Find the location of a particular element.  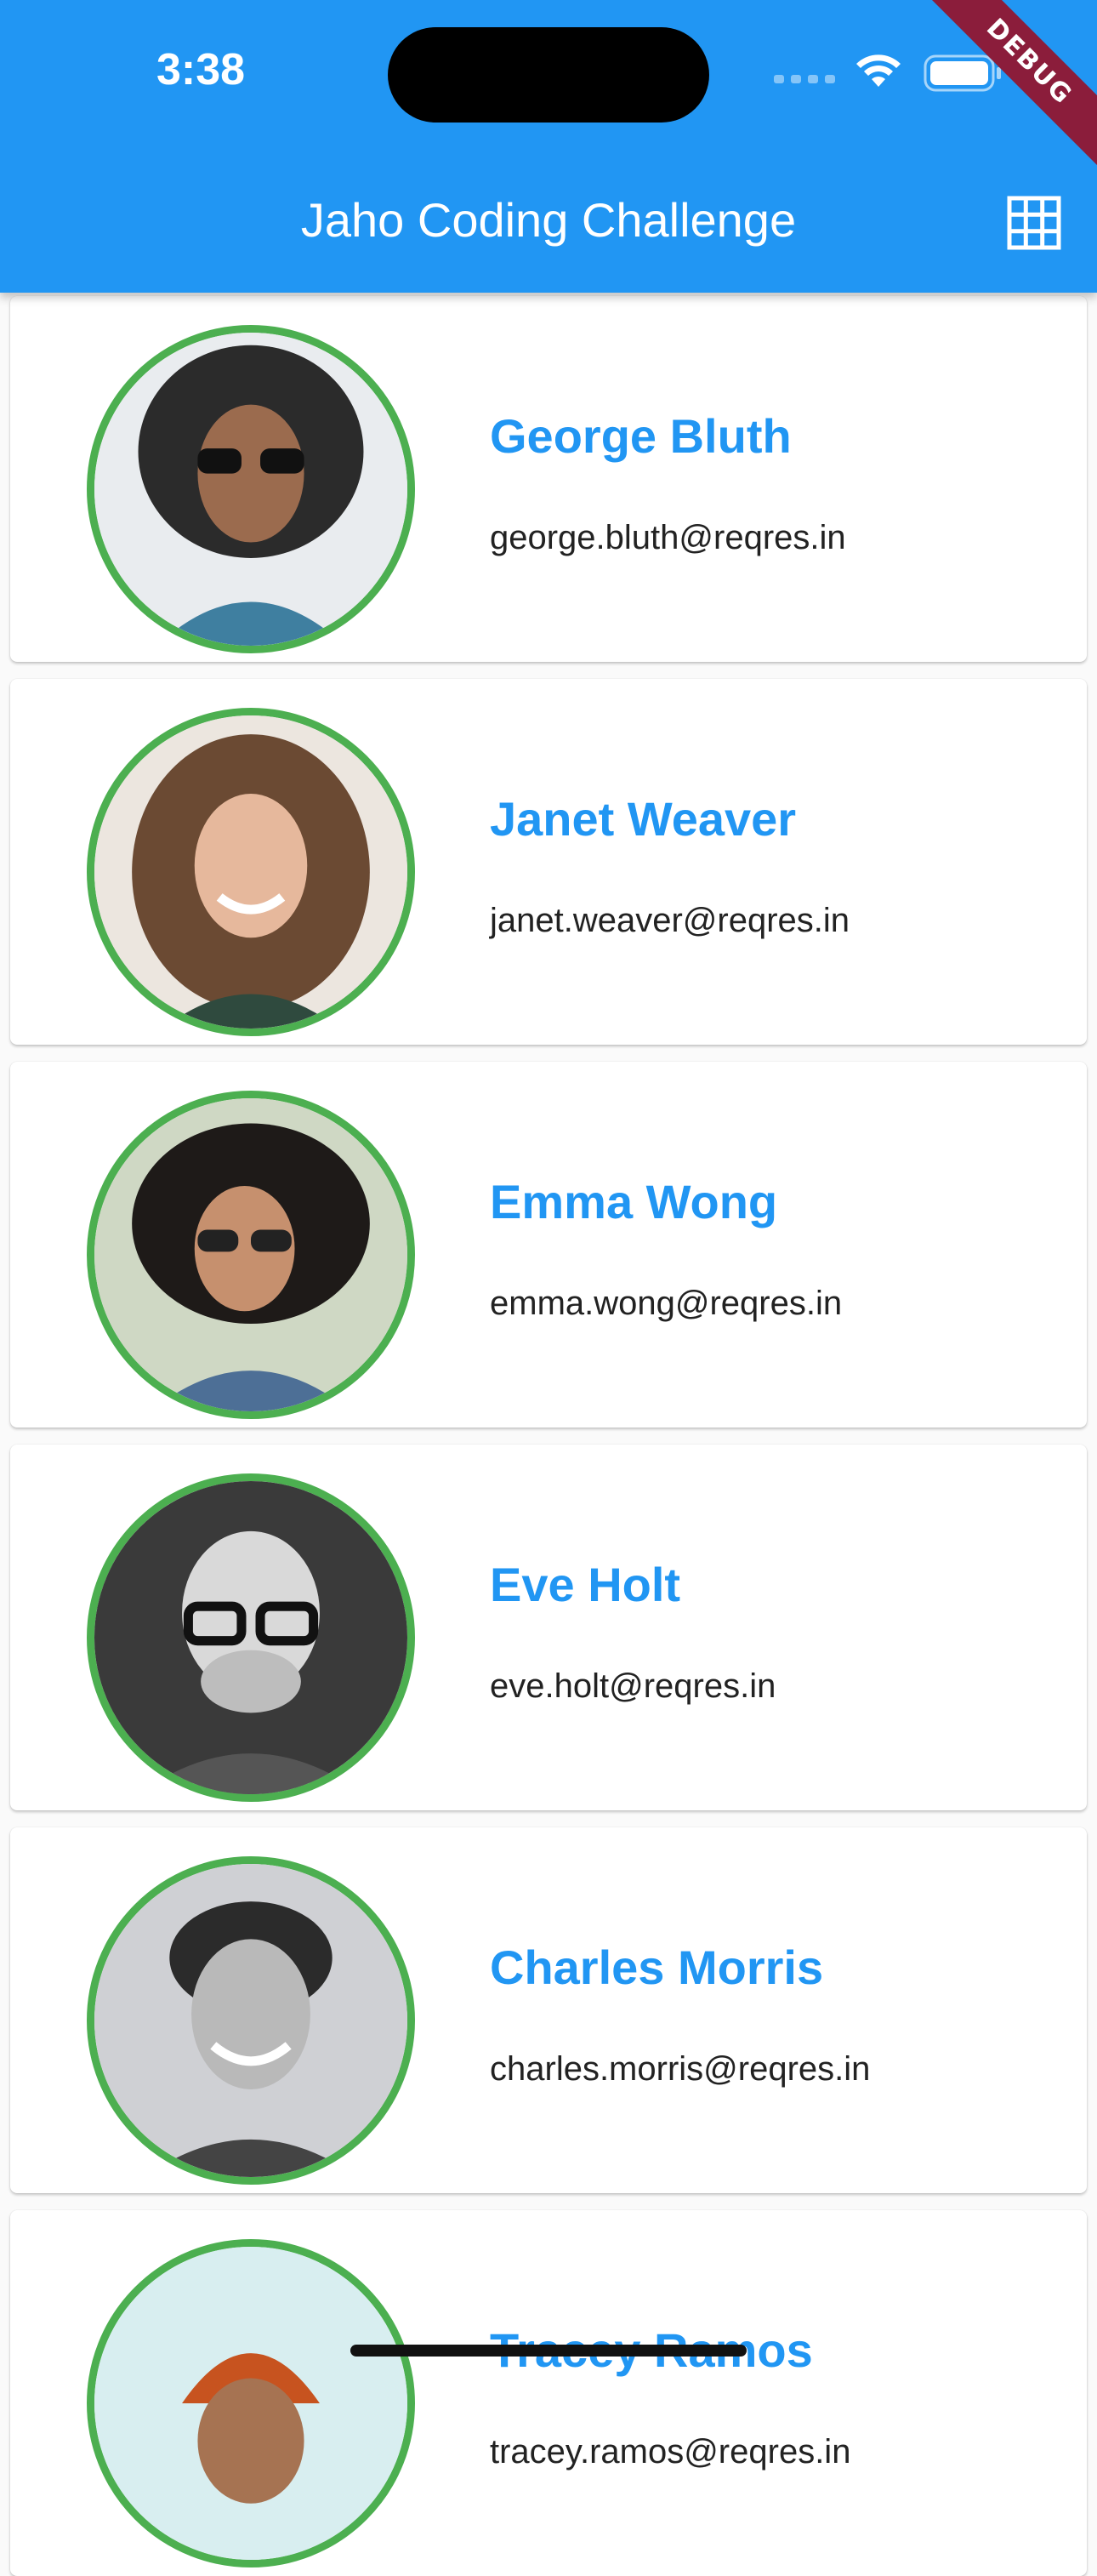

user-card: Eve Holt eve.holt@reqres.in is located at coordinates (548, 1628).